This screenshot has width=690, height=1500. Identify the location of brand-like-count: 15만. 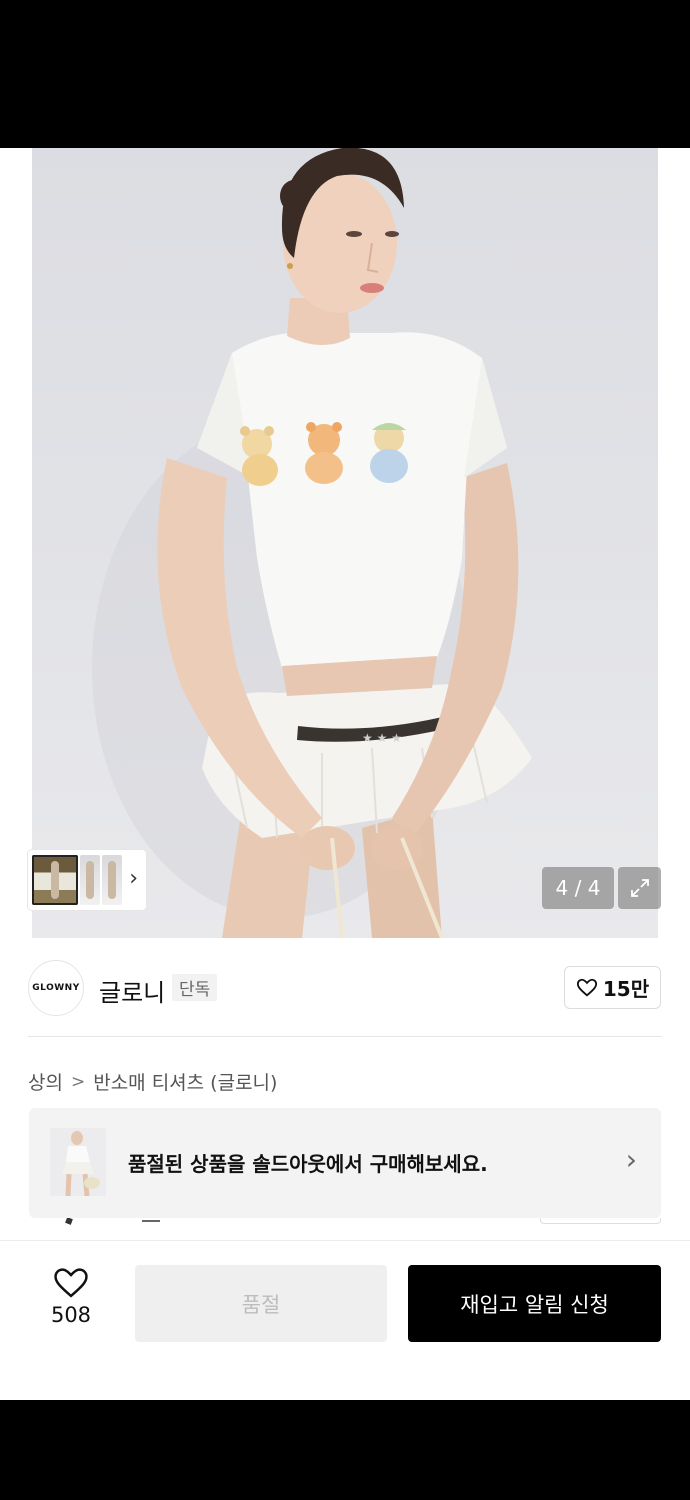
(626, 989).